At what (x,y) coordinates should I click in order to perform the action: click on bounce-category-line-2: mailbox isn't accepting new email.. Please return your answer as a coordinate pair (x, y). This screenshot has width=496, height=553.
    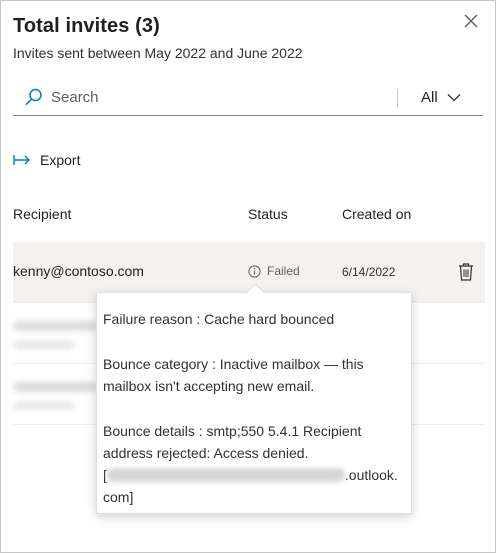
    Looking at the image, I should click on (209, 386).